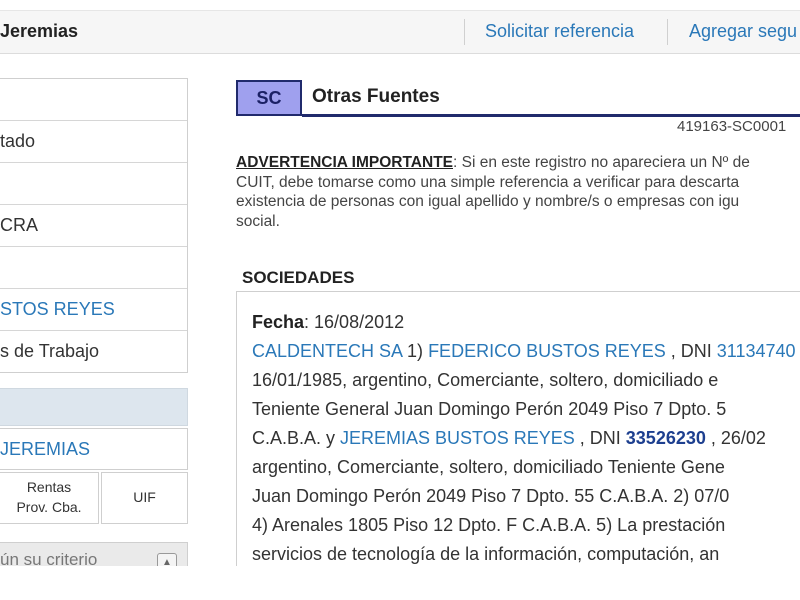  What do you see at coordinates (559, 31) in the screenshot?
I see `request-reference-link: Solicitar referencia` at bounding box center [559, 31].